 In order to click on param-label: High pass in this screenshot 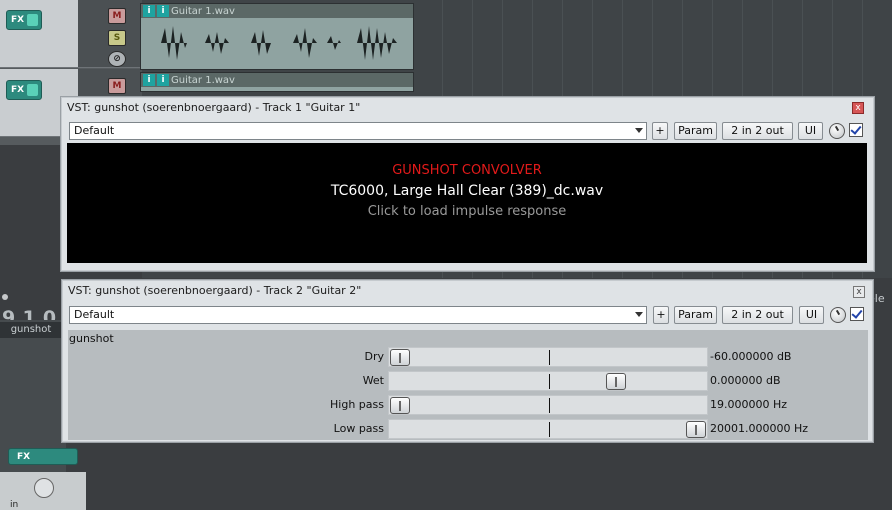, I will do `click(357, 404)`.